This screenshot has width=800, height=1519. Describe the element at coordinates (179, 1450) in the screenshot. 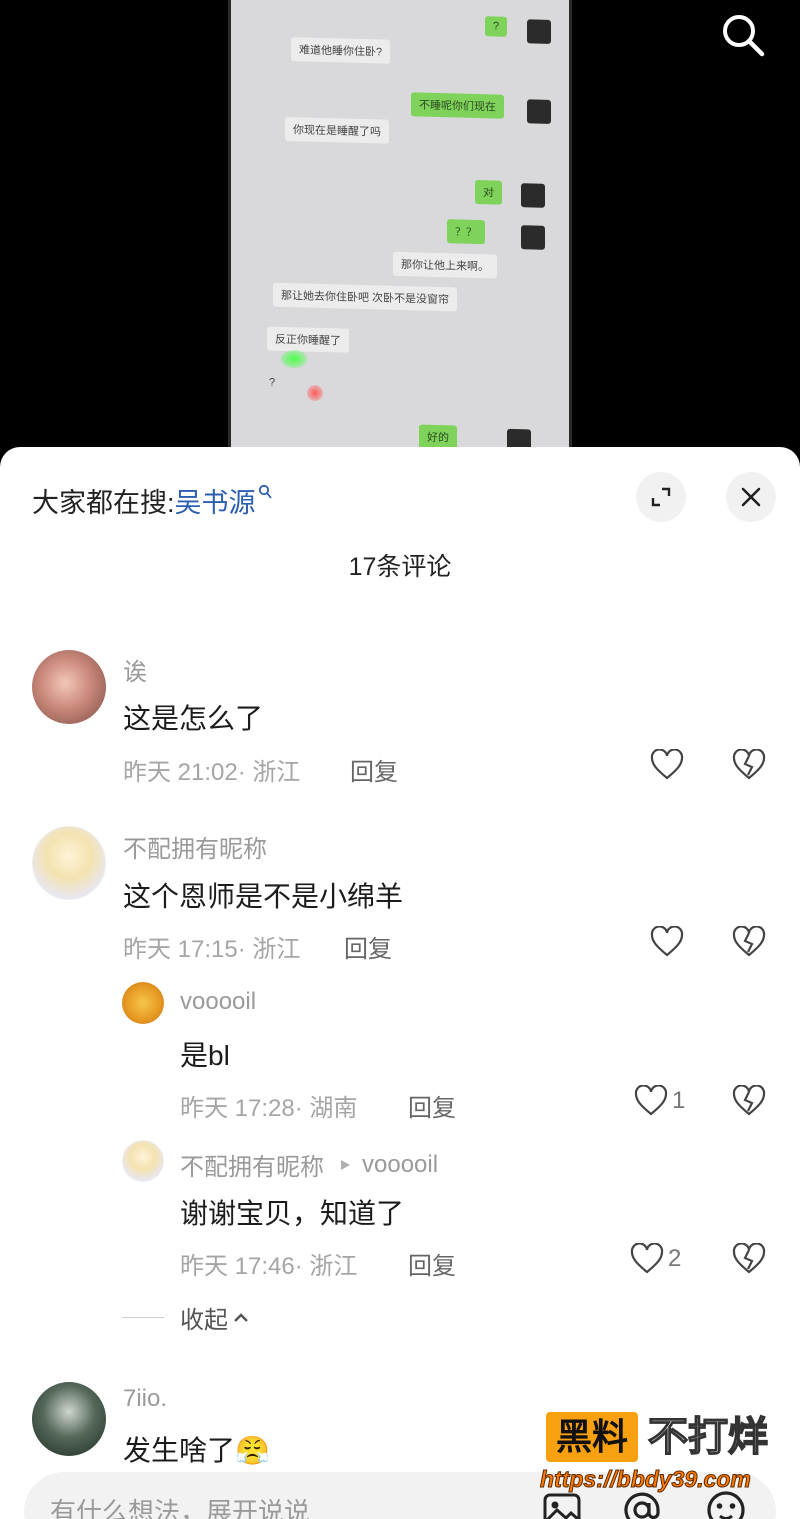

I see `comment-text: 发生啥了` at that location.